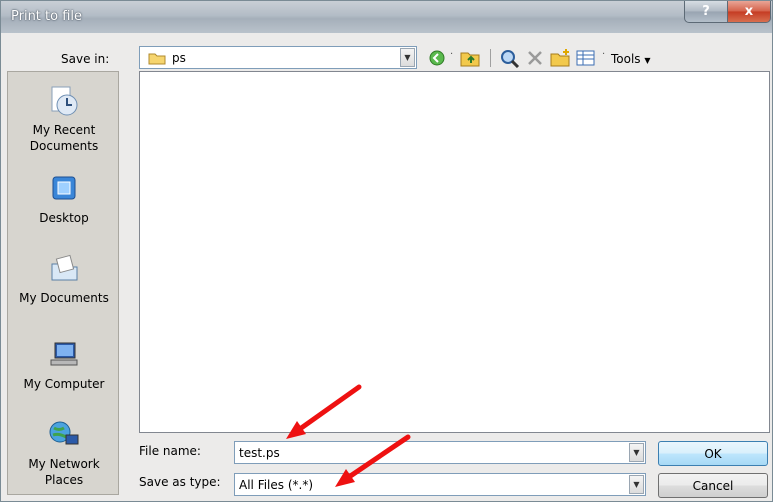  I want to click on close-button: x, so click(749, 12).